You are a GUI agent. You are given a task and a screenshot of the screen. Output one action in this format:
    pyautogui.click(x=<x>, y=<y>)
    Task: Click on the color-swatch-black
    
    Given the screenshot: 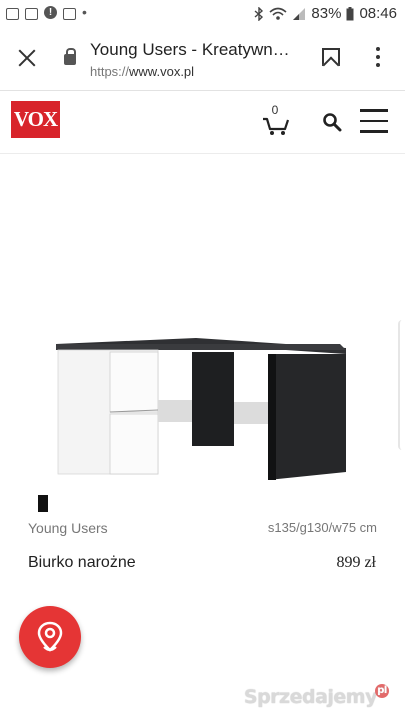 What is the action you would take?
    pyautogui.click(x=43, y=503)
    